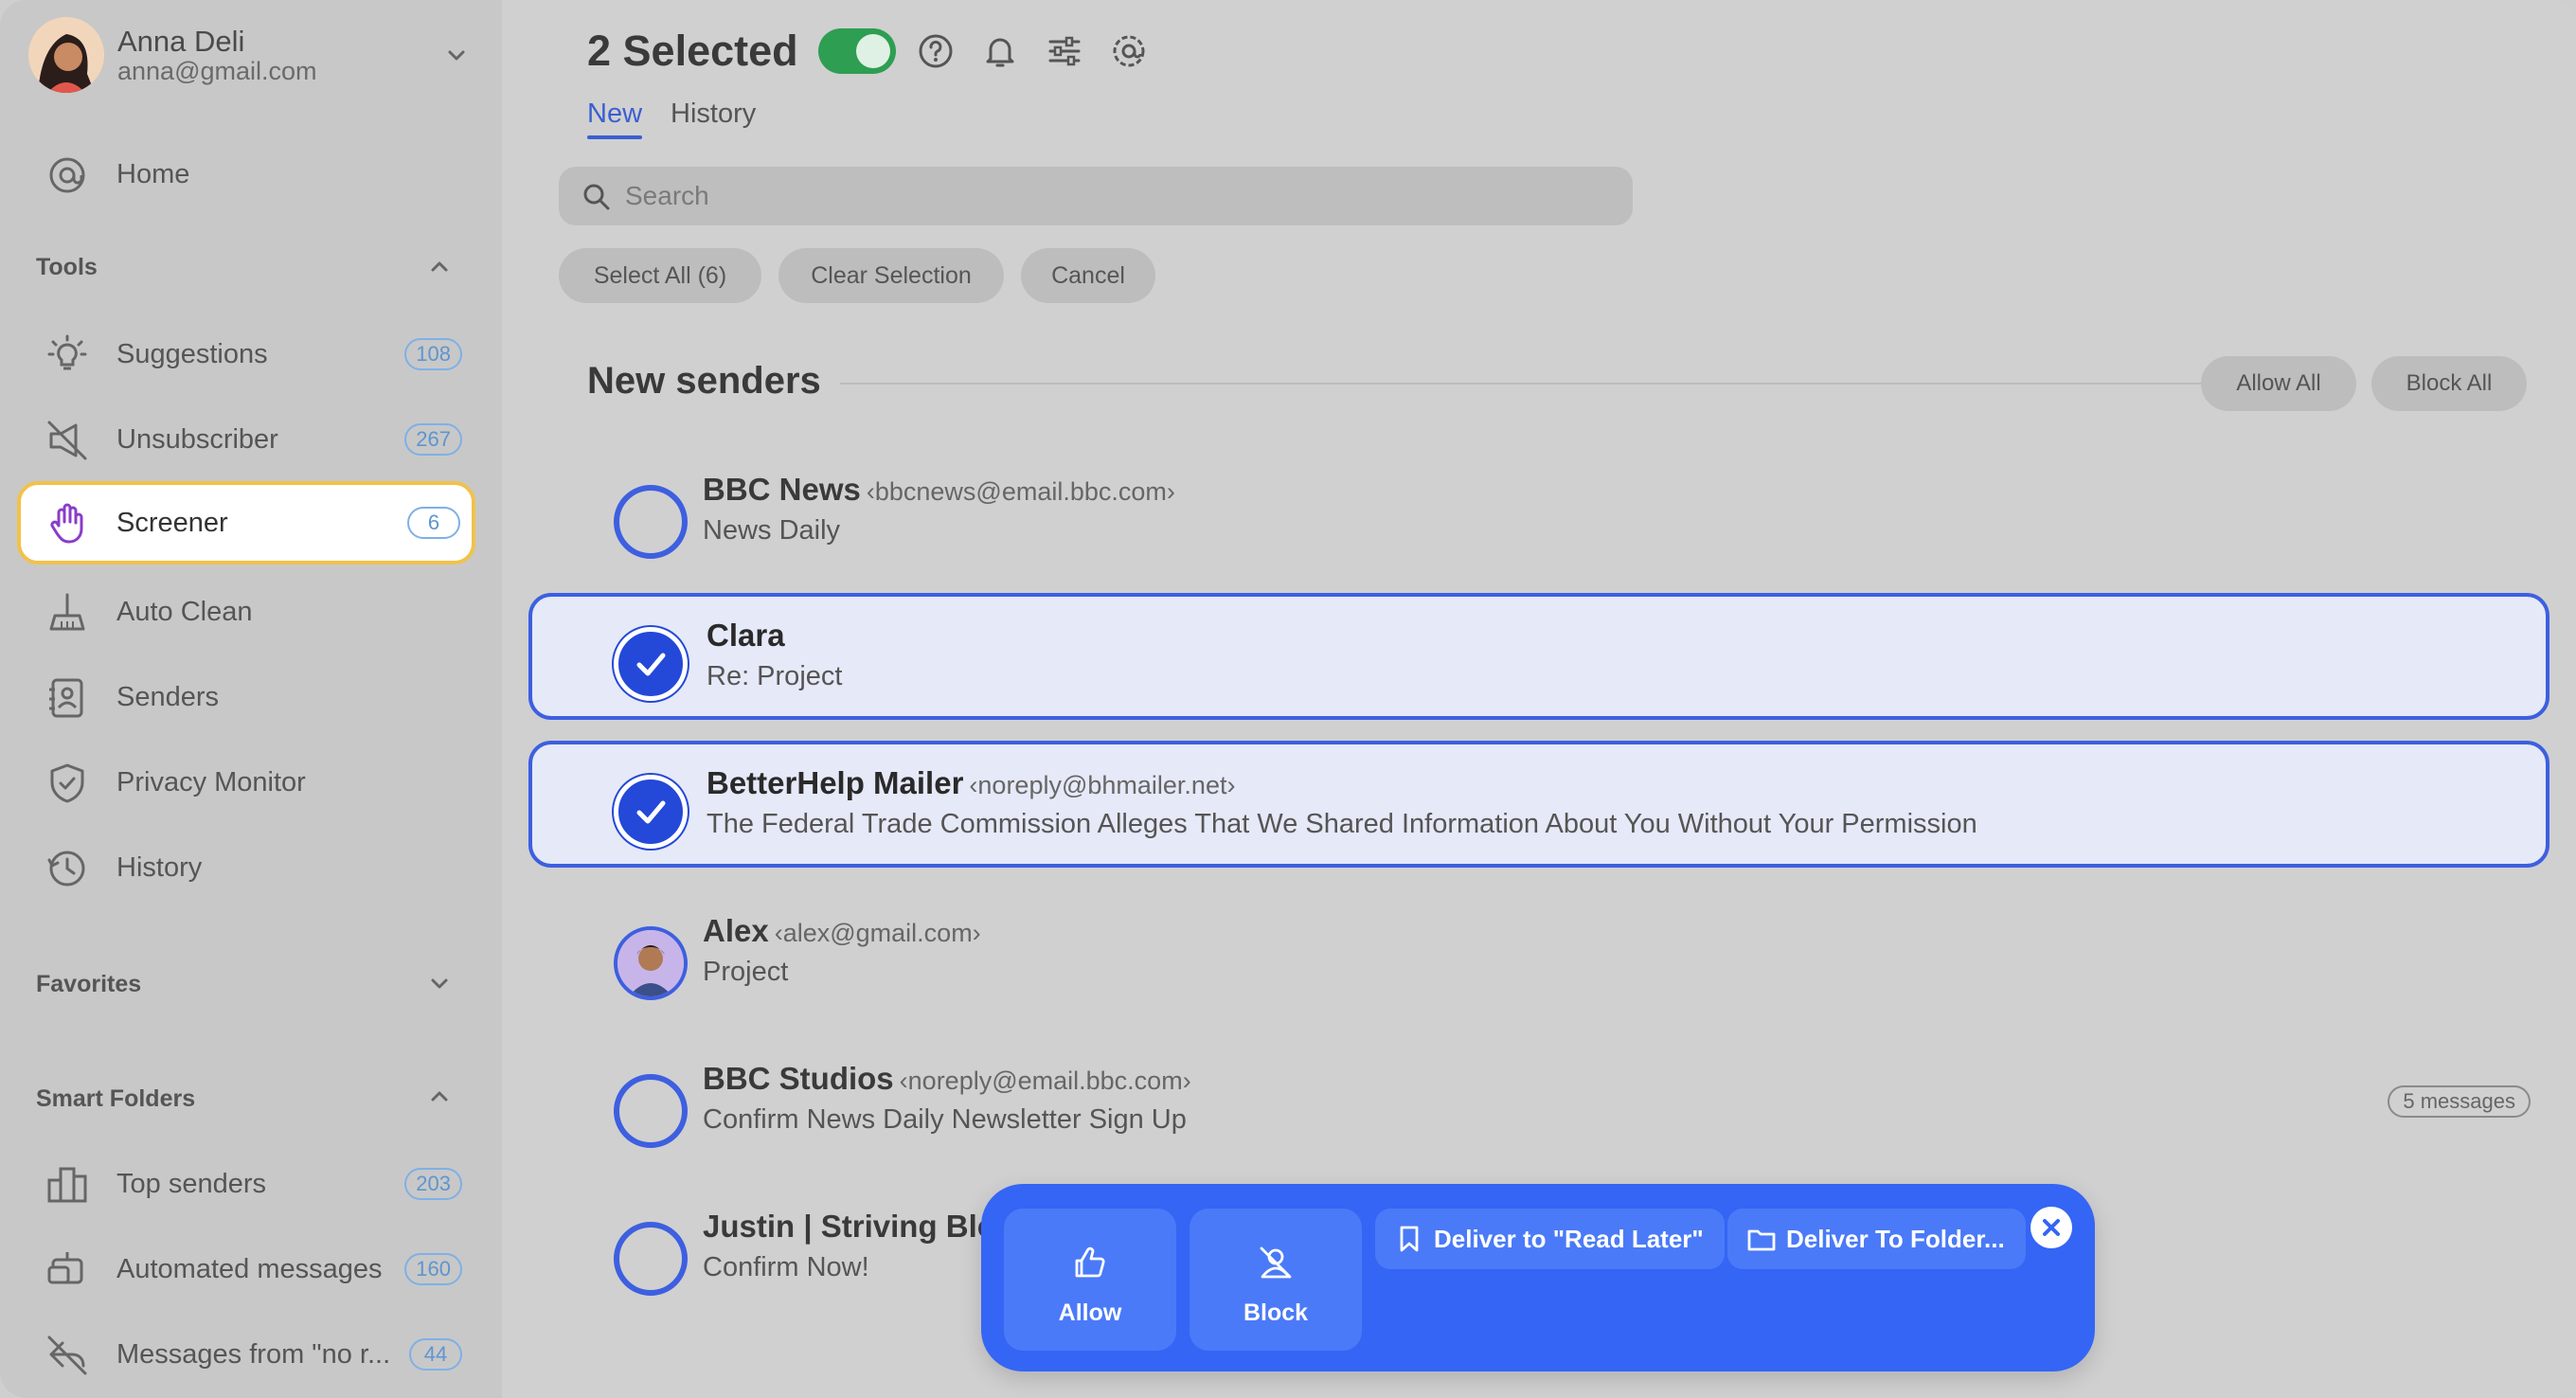 The image size is (2576, 1398). Describe the element at coordinates (246, 439) in the screenshot. I see `sidebar-item-unsubscriber: Unsubscriber 267` at that location.